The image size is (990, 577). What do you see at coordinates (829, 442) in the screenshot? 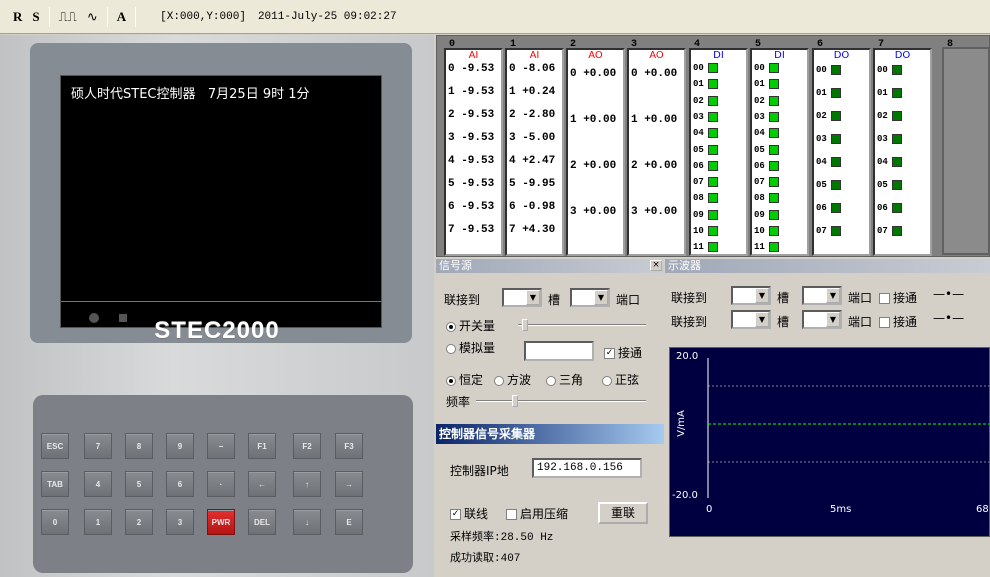
I see `scope-plot: 20.0 -20.0 V/mA 0 5ms 68` at bounding box center [829, 442].